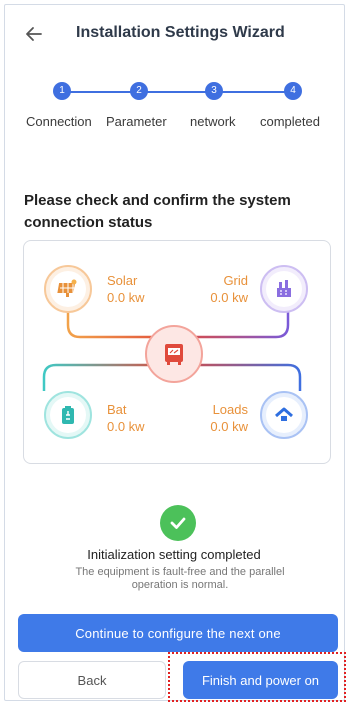  What do you see at coordinates (92, 680) in the screenshot?
I see `back-button: Back` at bounding box center [92, 680].